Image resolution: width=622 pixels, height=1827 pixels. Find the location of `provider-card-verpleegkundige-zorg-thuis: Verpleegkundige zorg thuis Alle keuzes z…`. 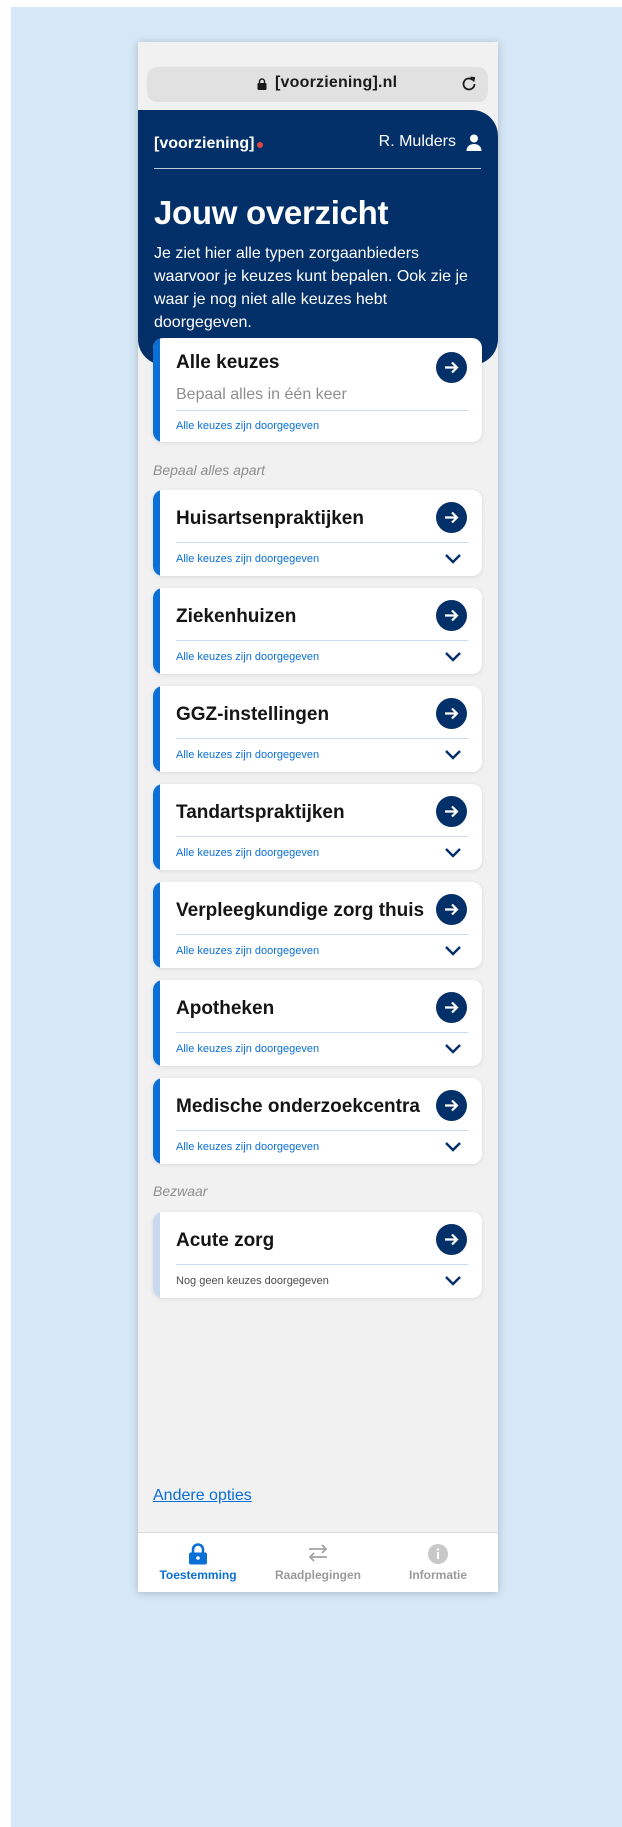

provider-card-verpleegkundige-zorg-thuis: Verpleegkundige zorg thuis Alle keuzes z… is located at coordinates (317, 925).